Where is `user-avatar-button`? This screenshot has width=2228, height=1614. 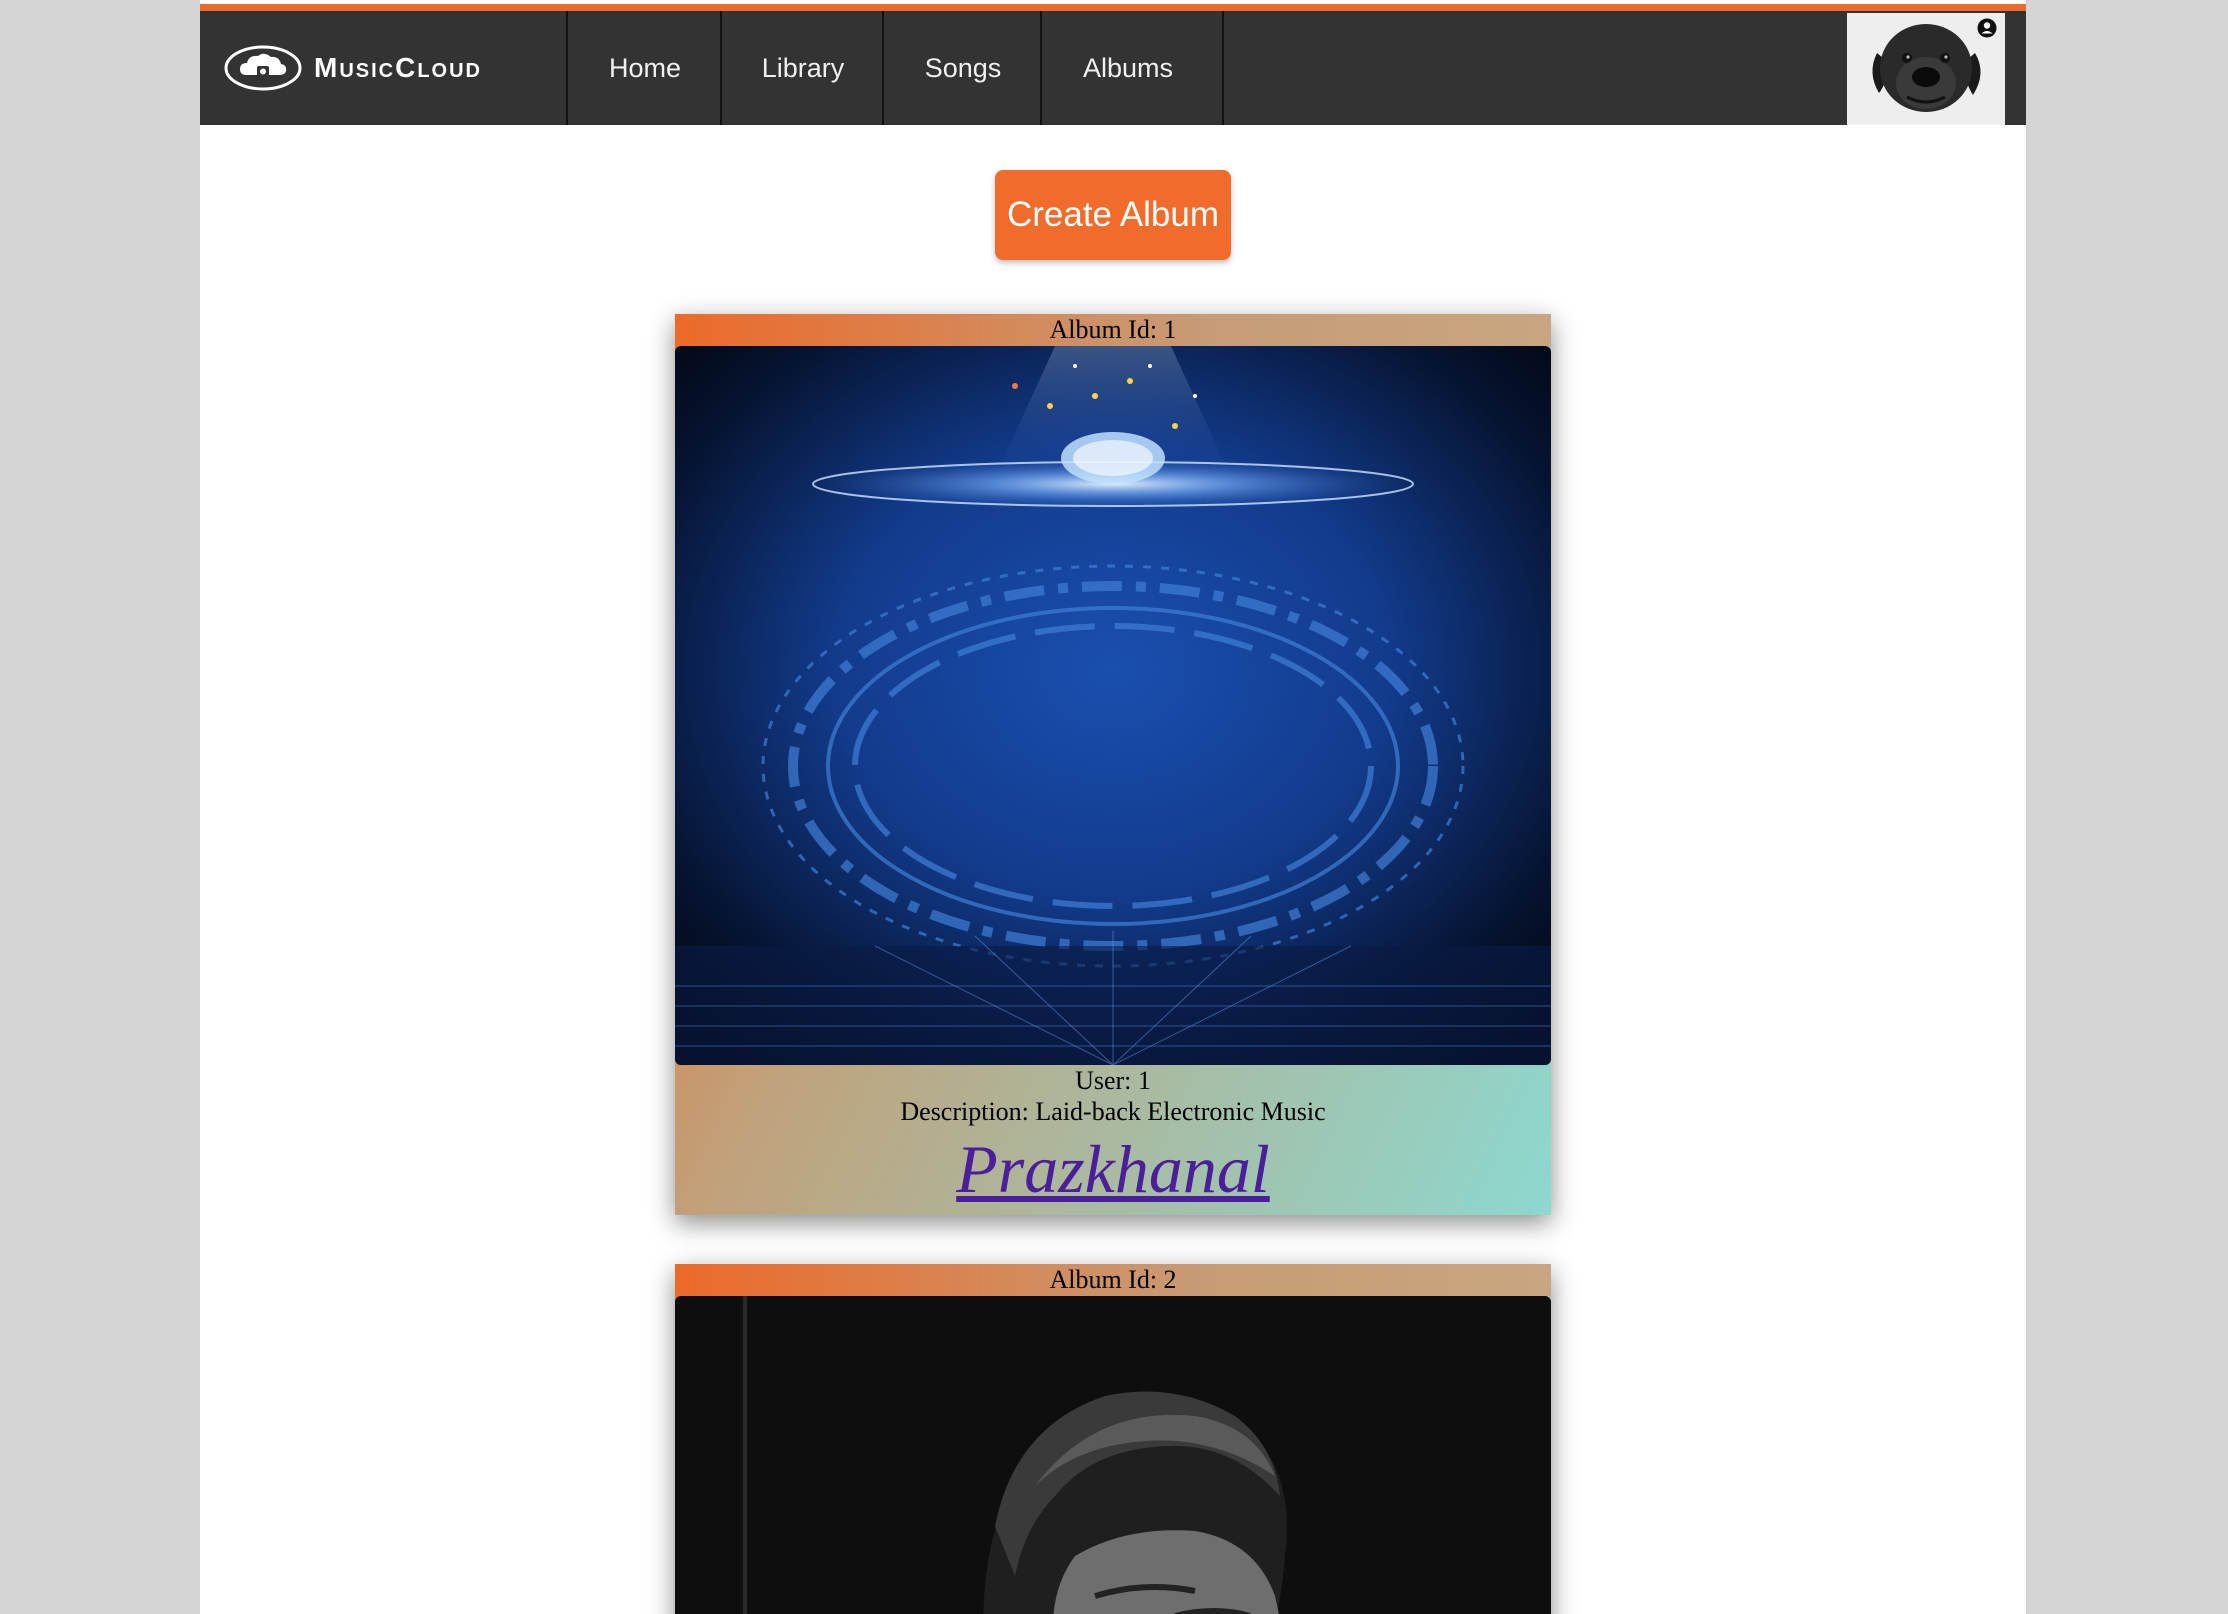 user-avatar-button is located at coordinates (1926, 69).